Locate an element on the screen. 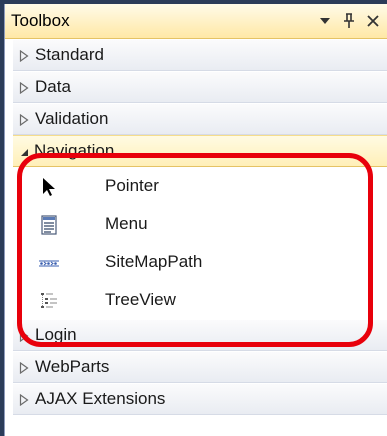 The height and width of the screenshot is (436, 387). toolbox-item-sitemappath: SiteMapPath is located at coordinates (200, 262).